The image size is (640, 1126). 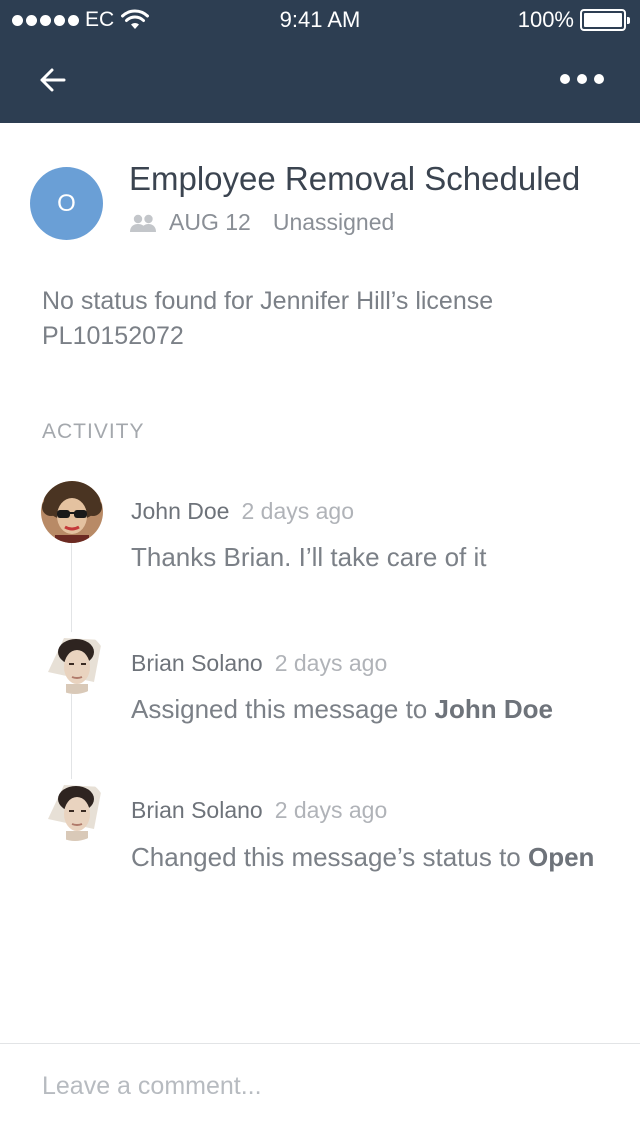 I want to click on arrow-left-icon, so click(x=53, y=80).